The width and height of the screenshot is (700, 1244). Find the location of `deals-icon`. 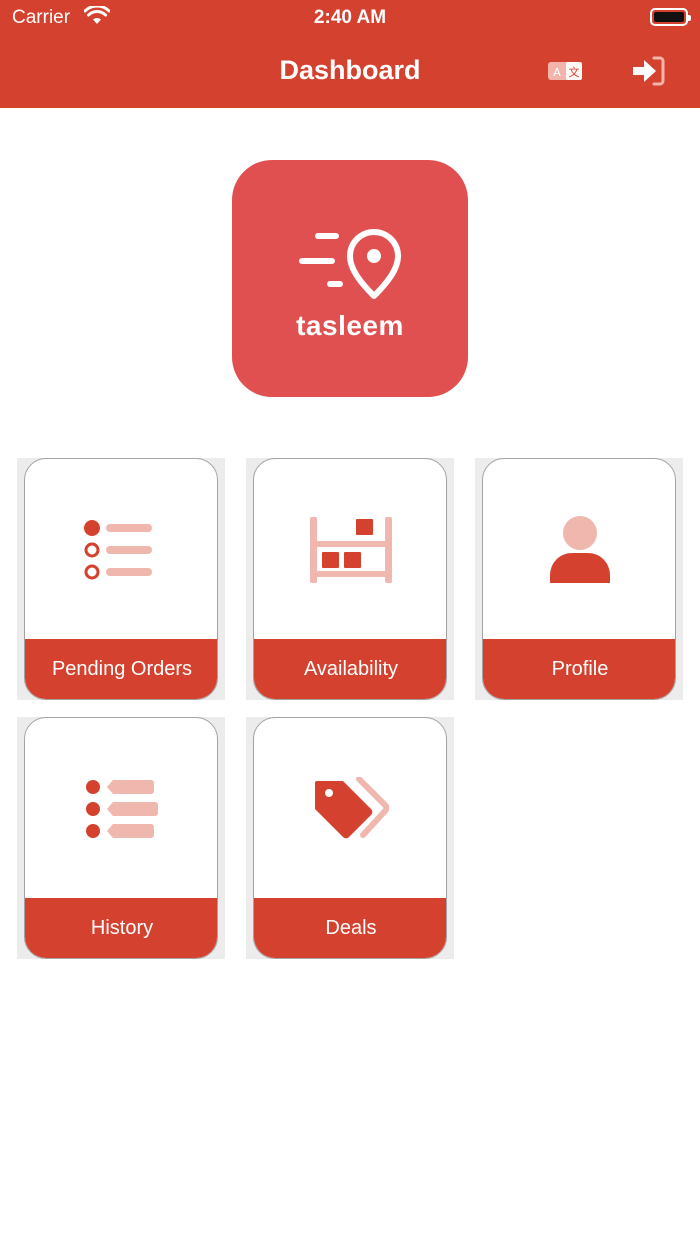

deals-icon is located at coordinates (352, 808).